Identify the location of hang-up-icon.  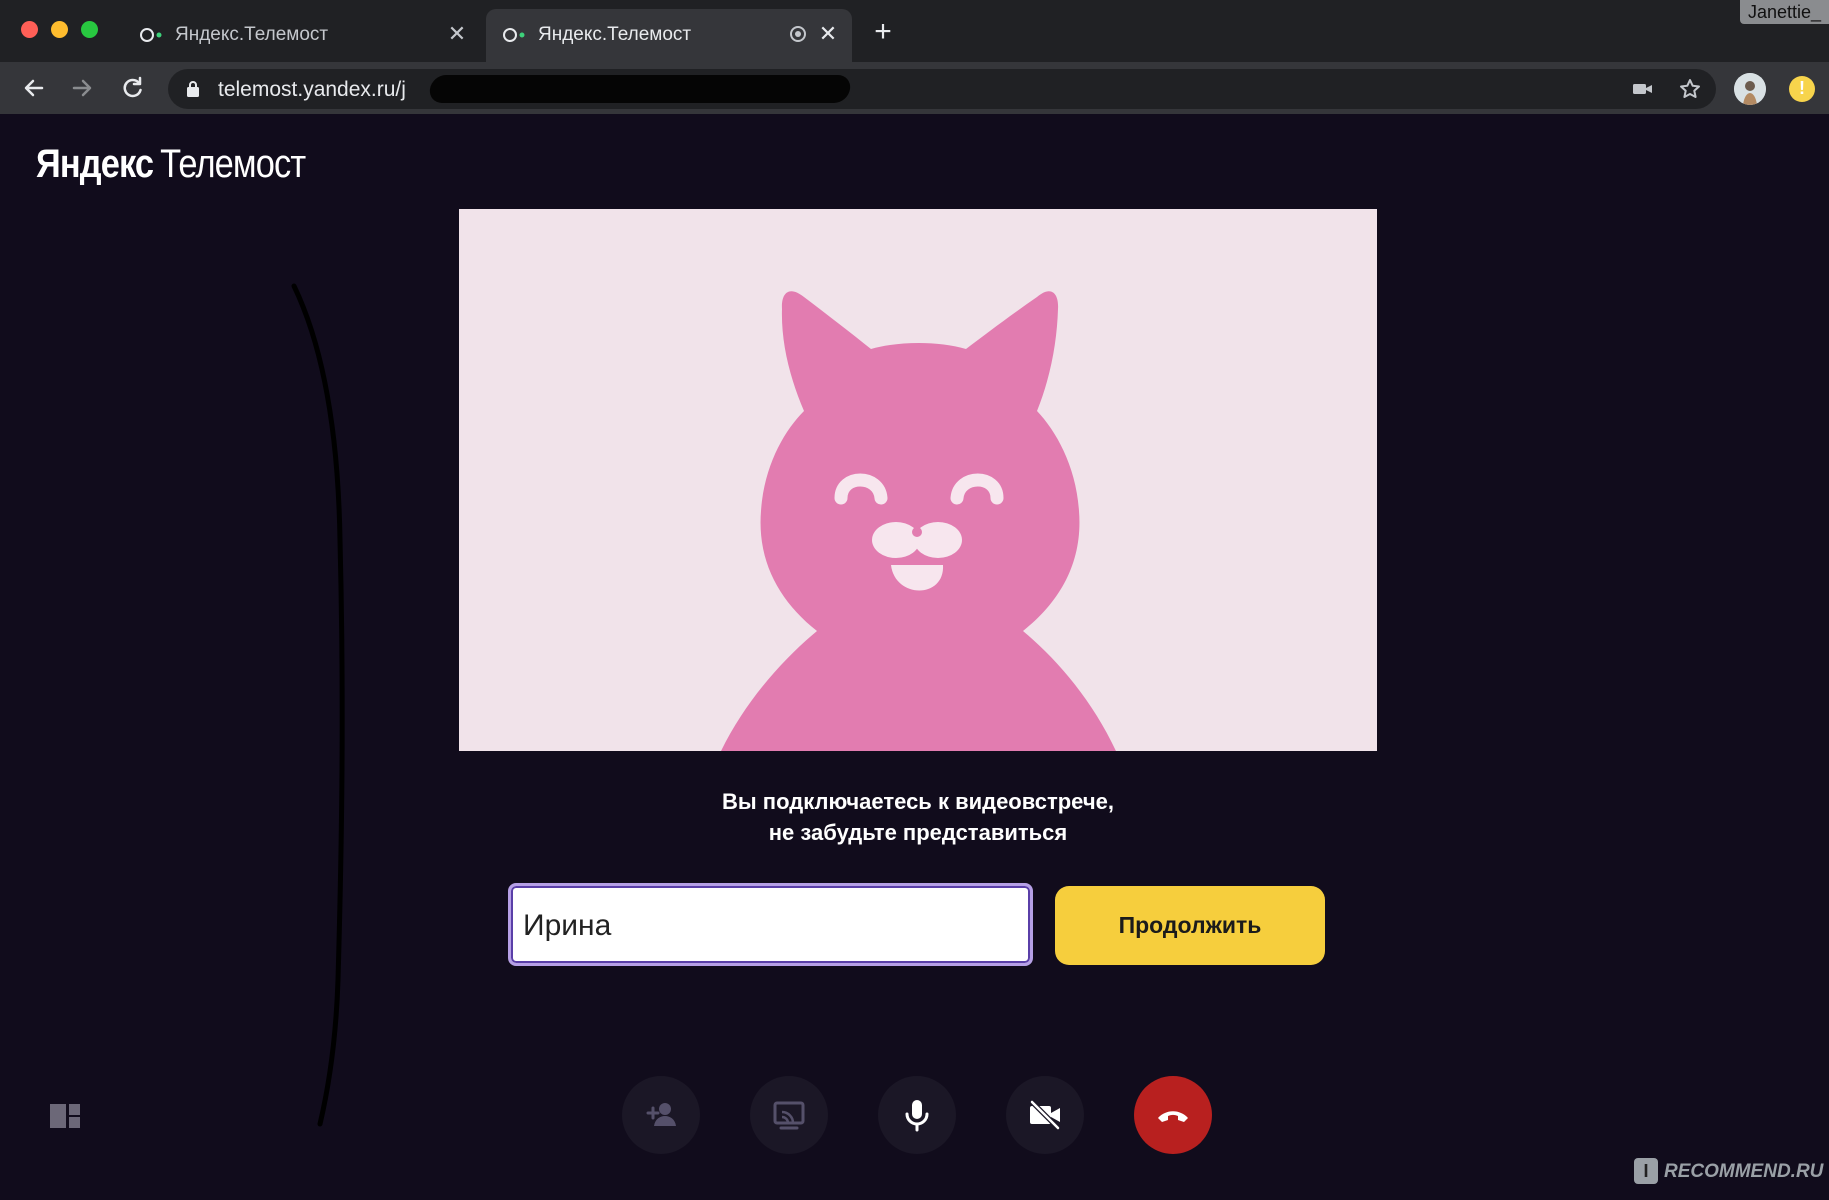
(1173, 1116).